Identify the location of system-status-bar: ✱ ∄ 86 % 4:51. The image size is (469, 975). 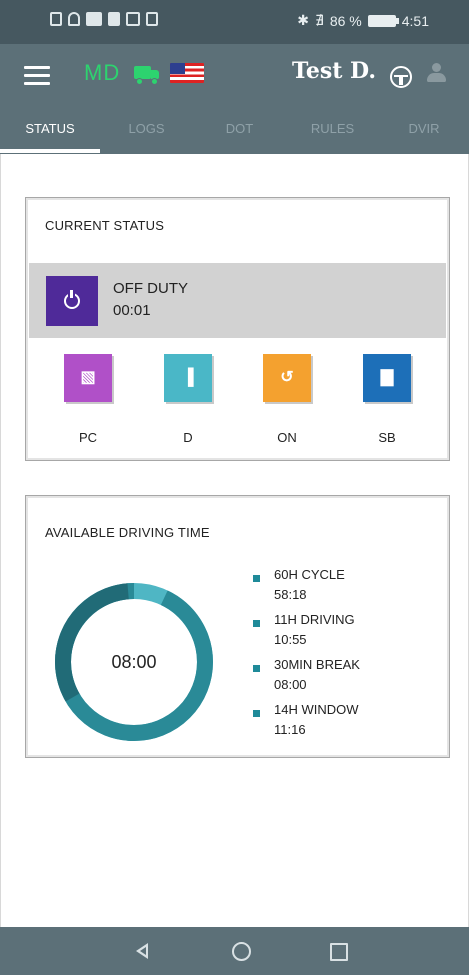
(234, 22).